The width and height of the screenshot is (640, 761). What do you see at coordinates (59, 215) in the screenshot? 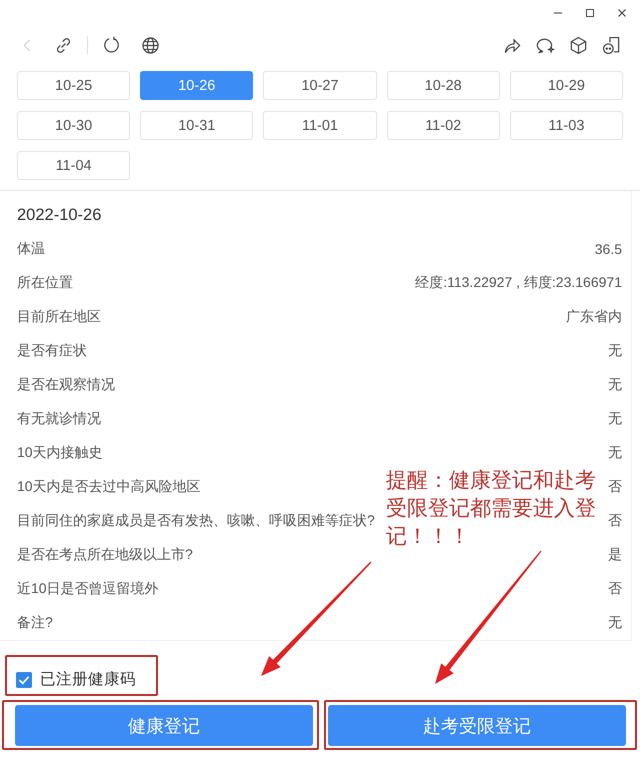
I see `record-date: 2022-10-26` at bounding box center [59, 215].